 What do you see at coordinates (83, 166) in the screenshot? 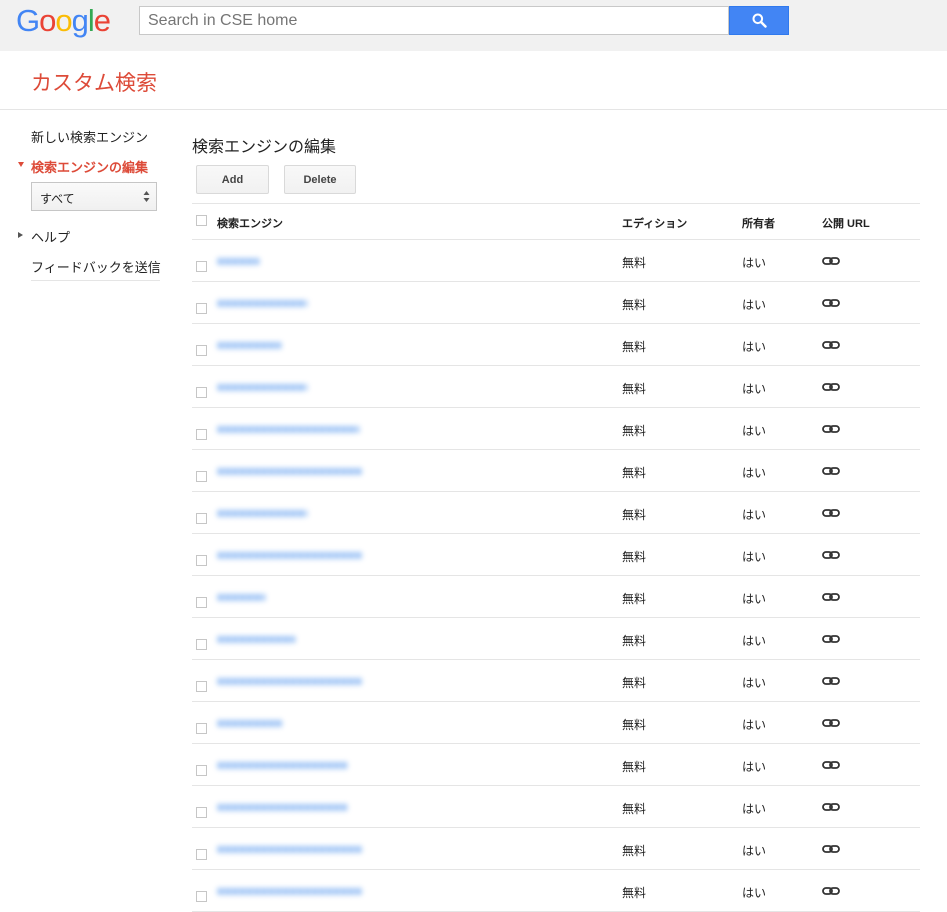
I see `sidebar-item-edit-engine: 検索エンジンの編集` at bounding box center [83, 166].